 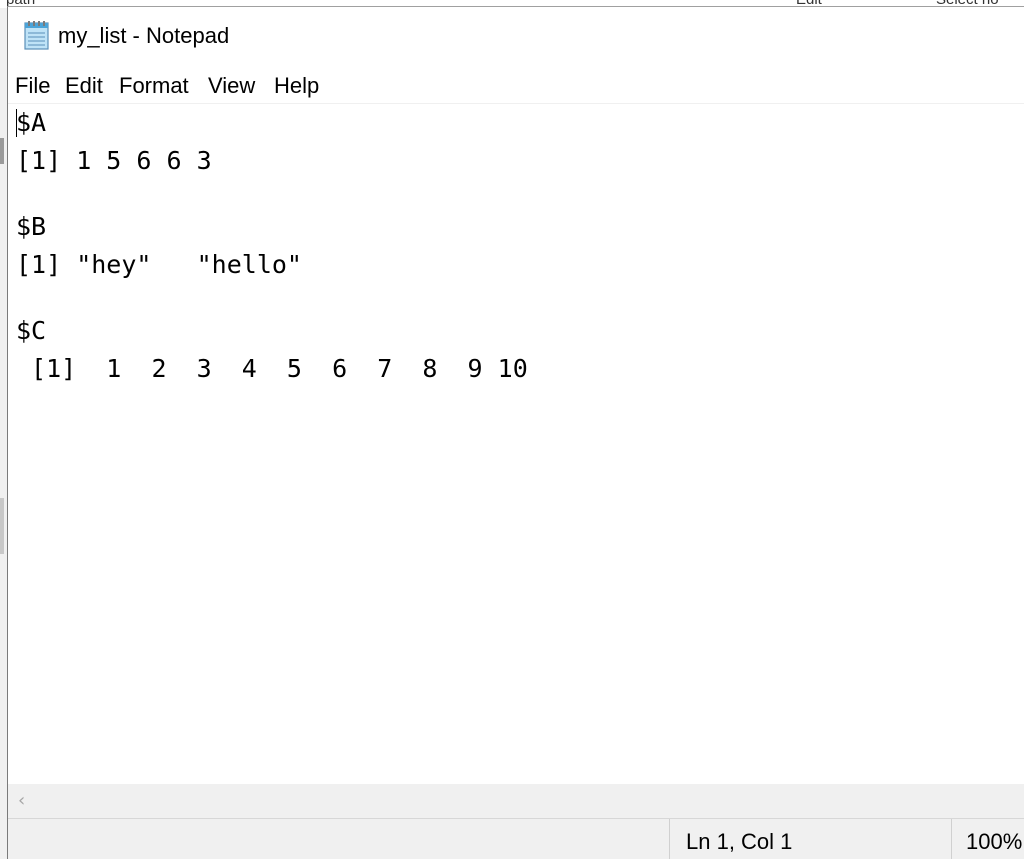 I want to click on editor-line: $B, so click(x=31, y=226).